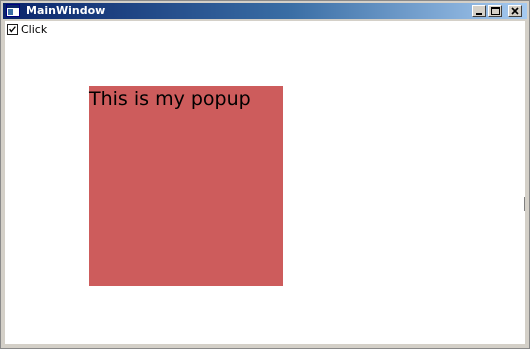 The image size is (530, 349). I want to click on minimize-icon, so click(479, 14).